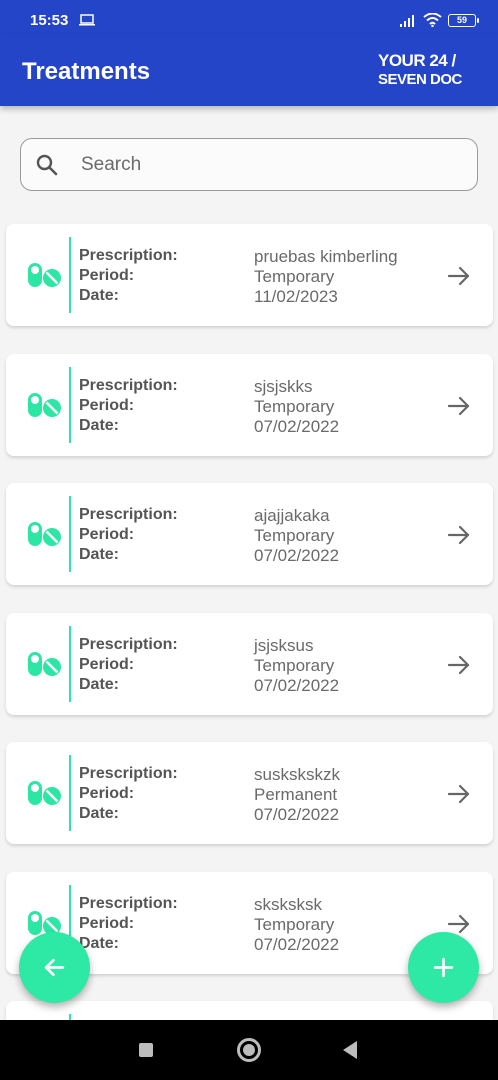  What do you see at coordinates (249, 18) in the screenshot?
I see `status-bar: 15:53 59` at bounding box center [249, 18].